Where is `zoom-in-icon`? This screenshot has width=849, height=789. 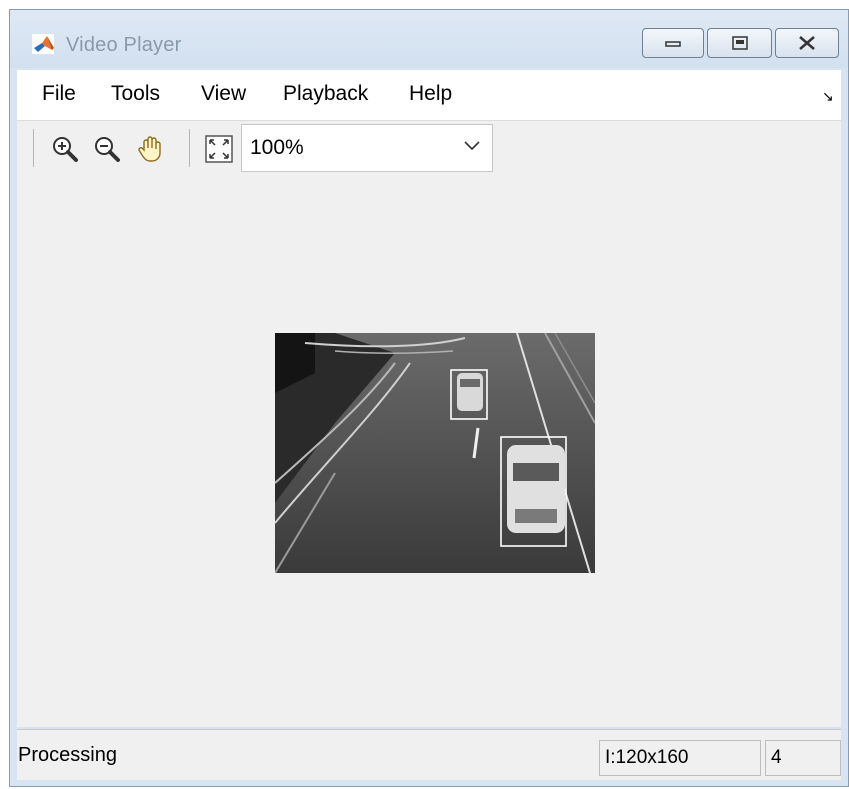 zoom-in-icon is located at coordinates (65, 149).